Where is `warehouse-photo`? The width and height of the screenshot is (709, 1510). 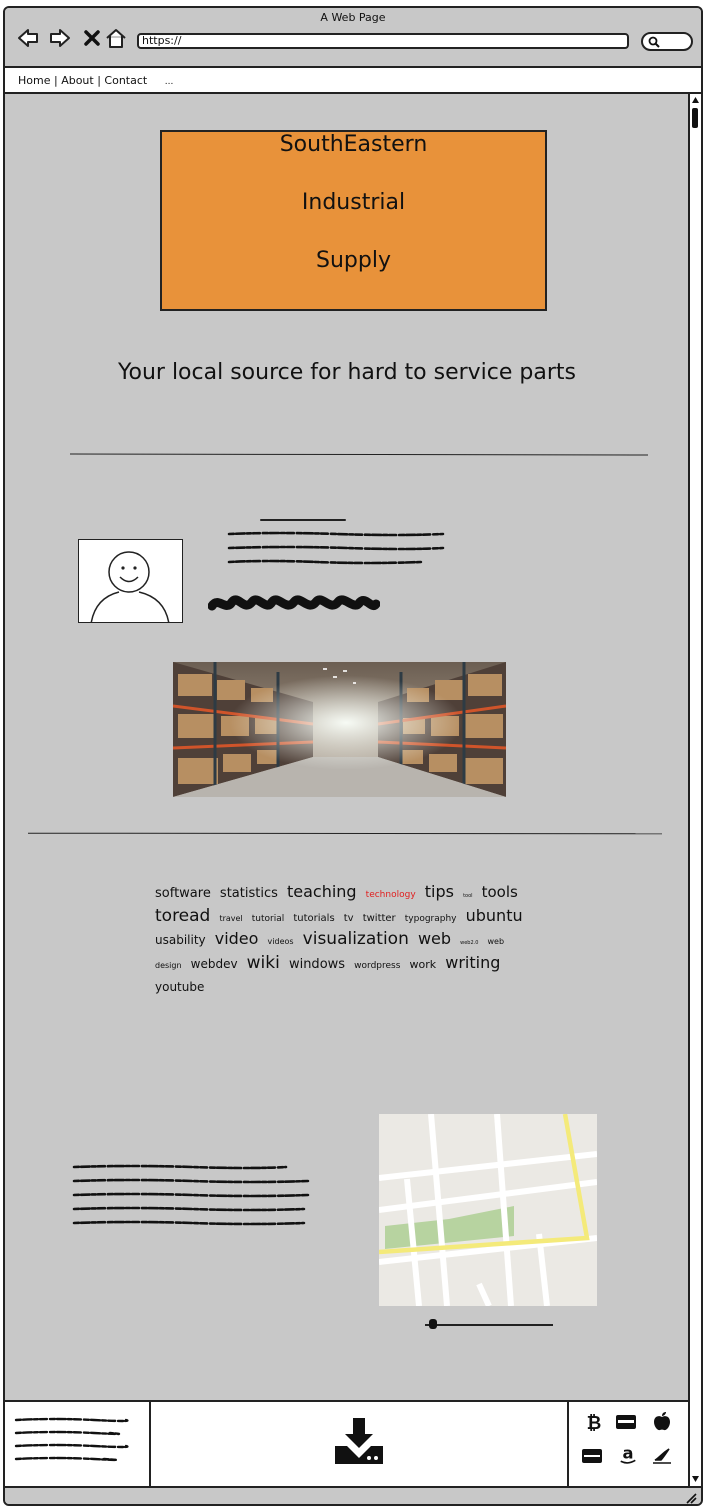
warehouse-photo is located at coordinates (339, 729).